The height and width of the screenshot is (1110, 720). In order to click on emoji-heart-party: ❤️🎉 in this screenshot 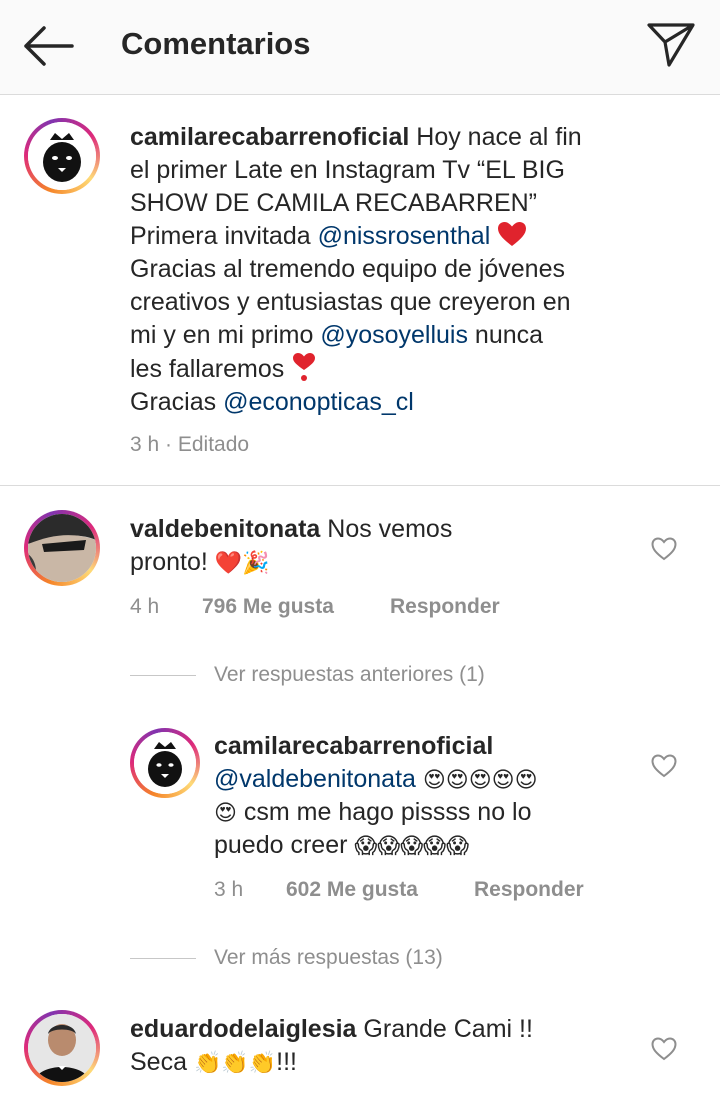, I will do `click(242, 562)`.